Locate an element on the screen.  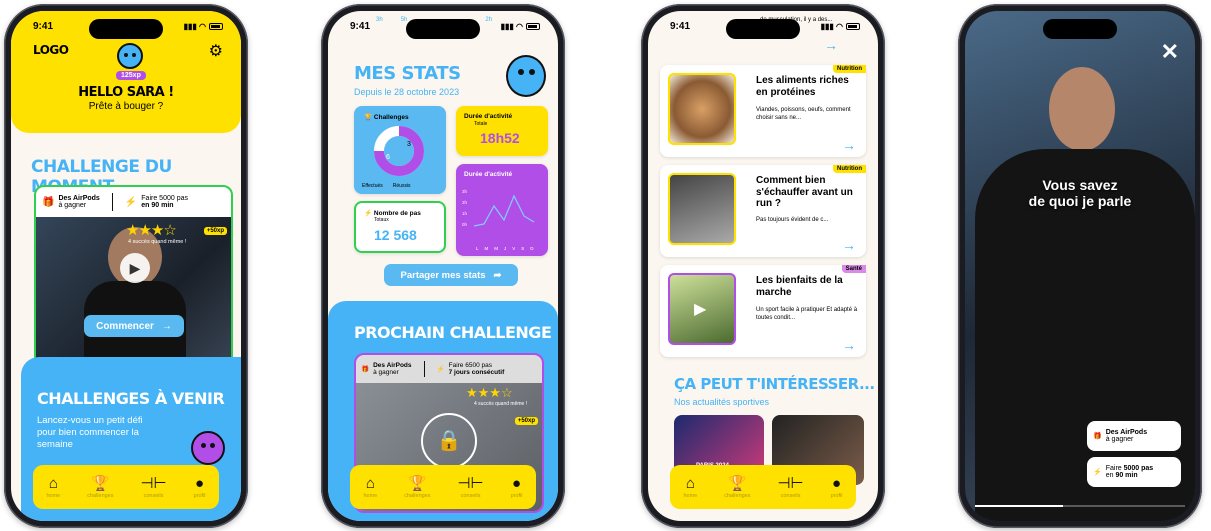
start-button-label: Commencer is located at coordinates (125, 326).